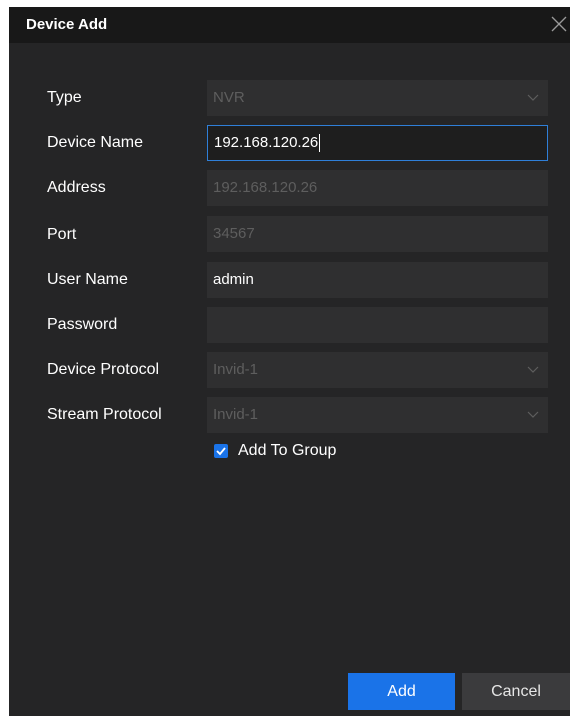 Image resolution: width=574 pixels, height=720 pixels. What do you see at coordinates (67, 24) in the screenshot?
I see `dialog-title: Device Add` at bounding box center [67, 24].